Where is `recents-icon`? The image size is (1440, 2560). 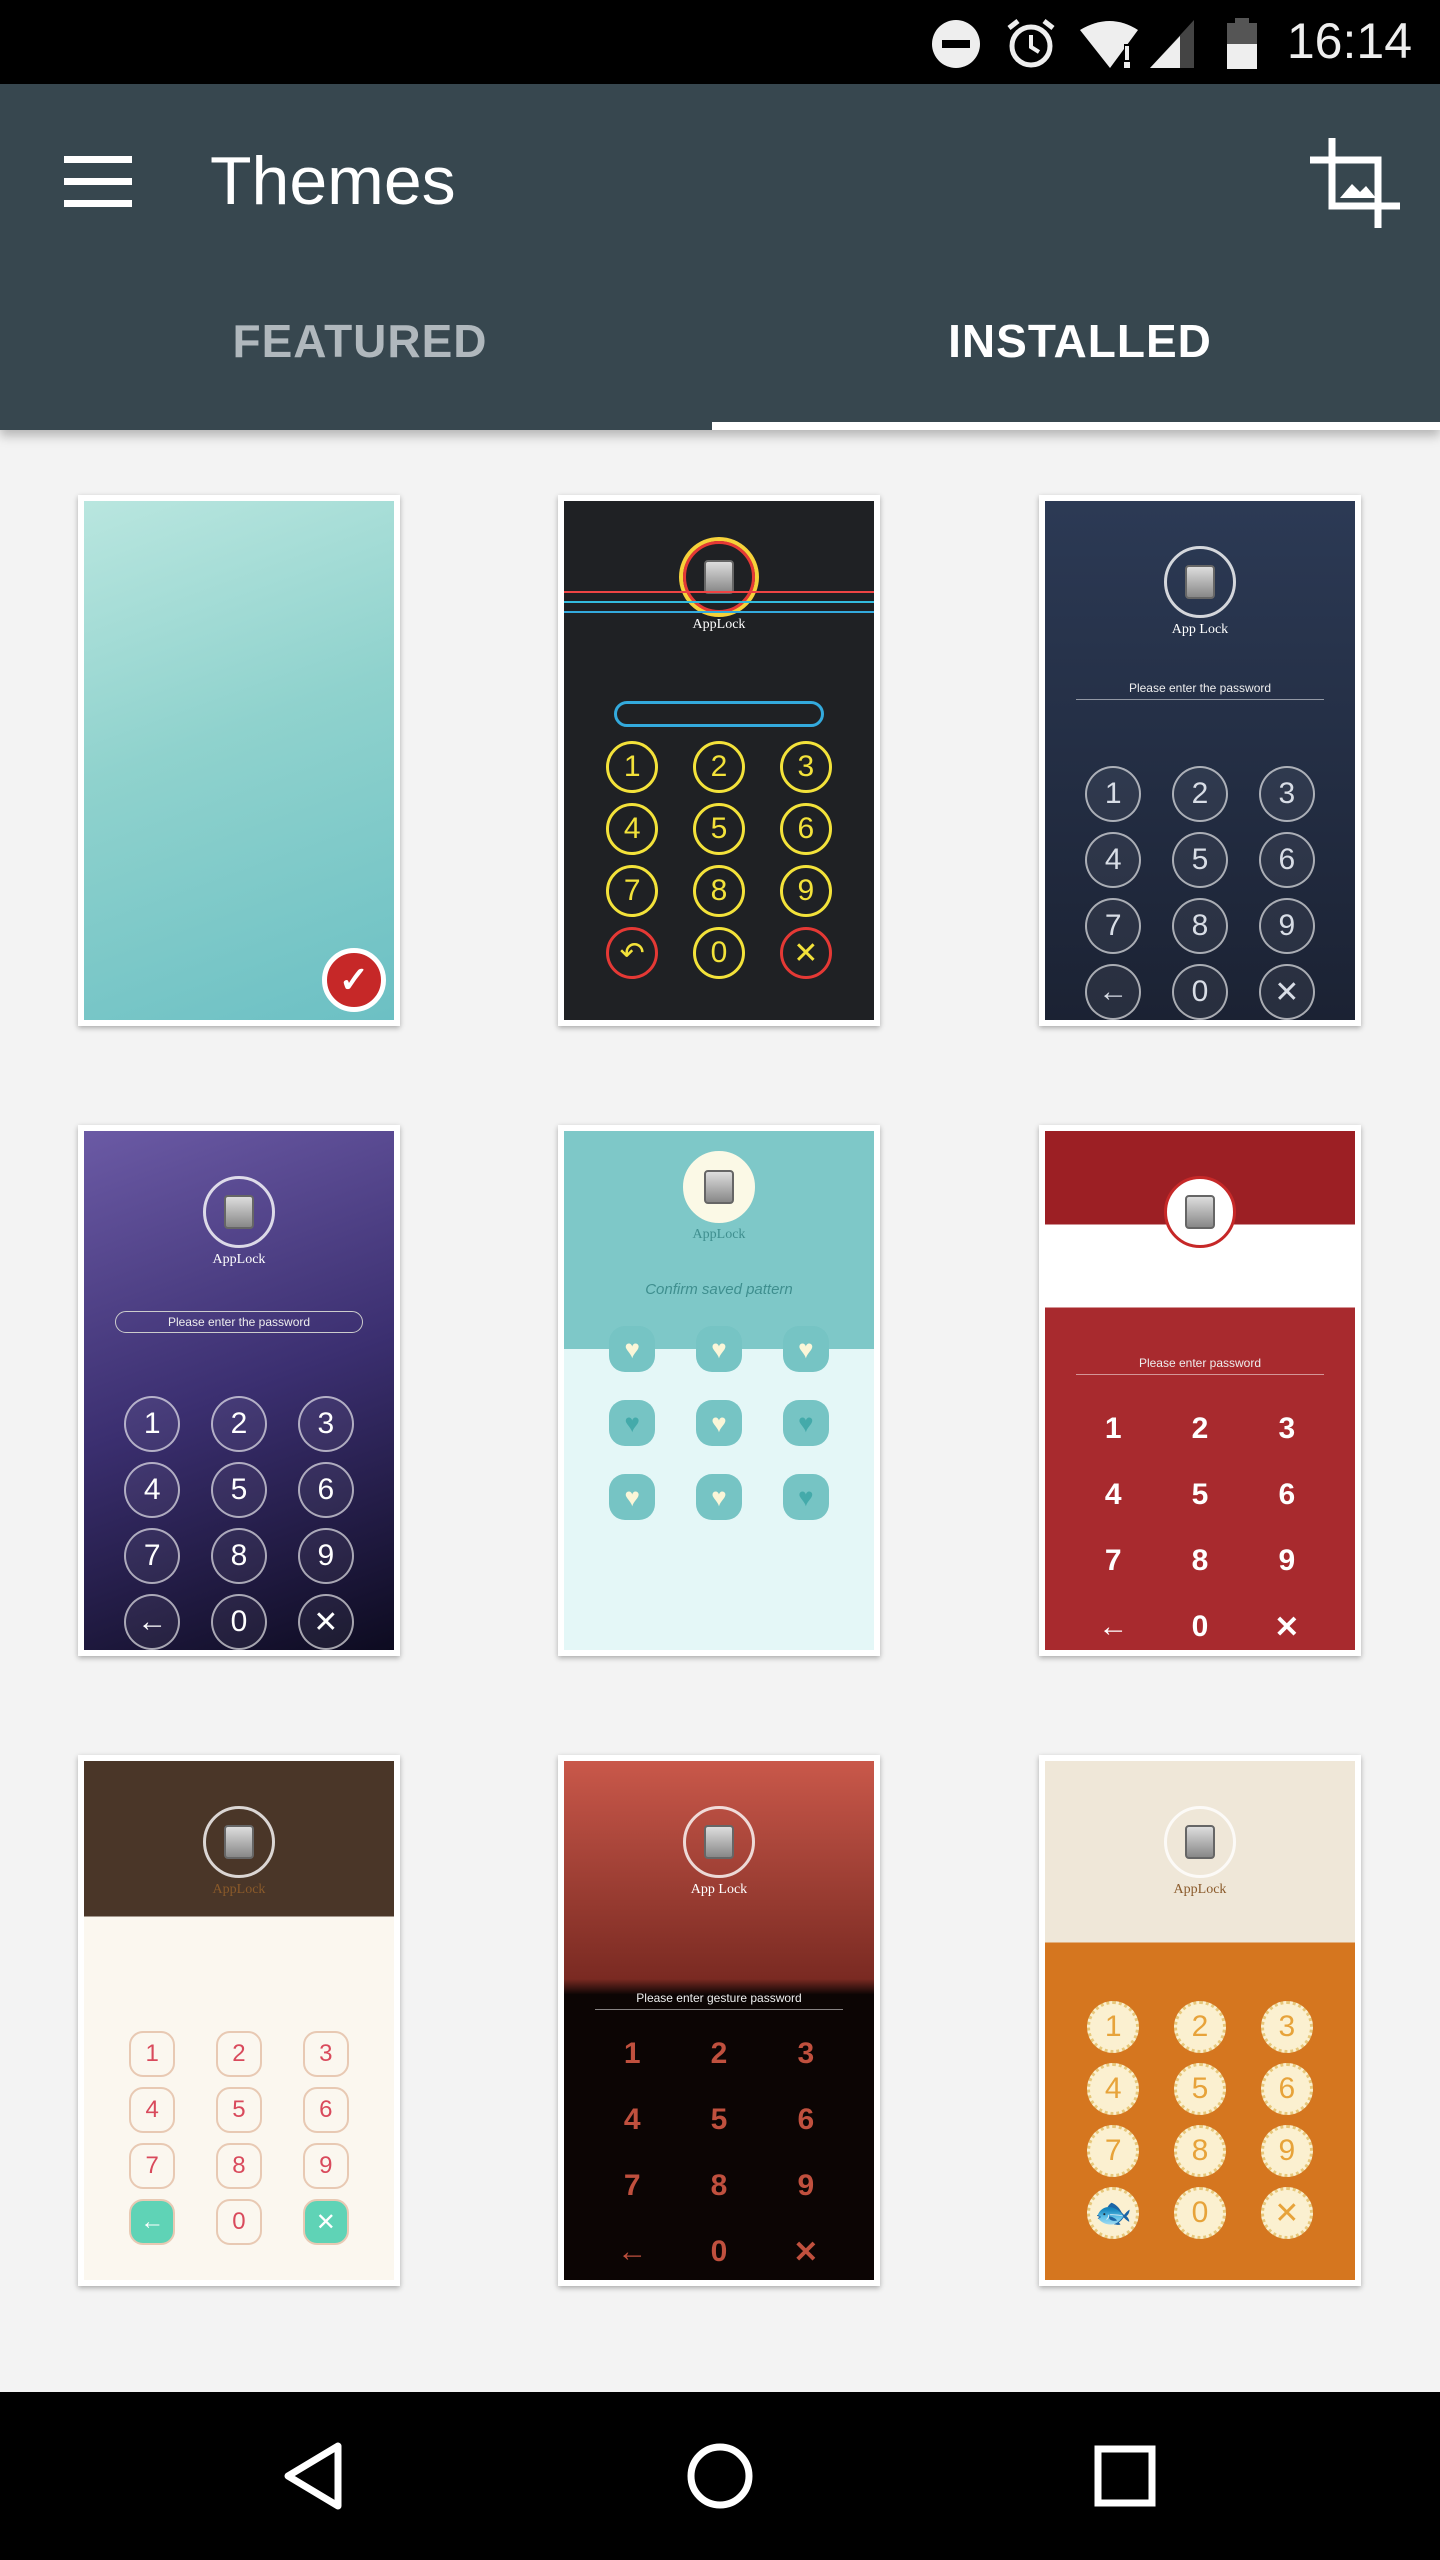 recents-icon is located at coordinates (1125, 2476).